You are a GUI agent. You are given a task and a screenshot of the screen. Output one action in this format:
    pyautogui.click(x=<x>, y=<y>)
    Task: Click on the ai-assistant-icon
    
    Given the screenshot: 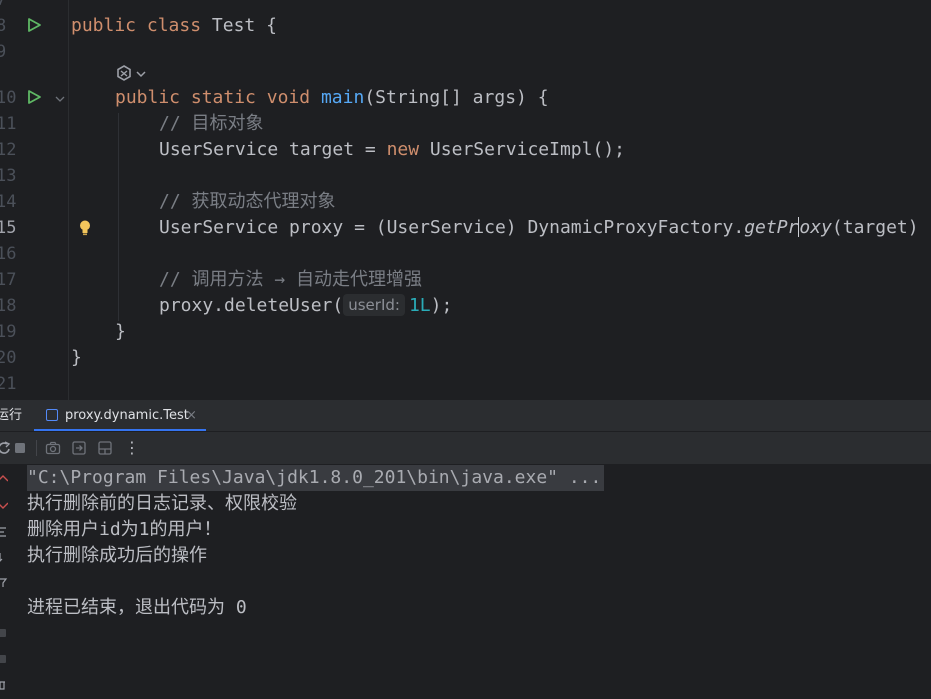 What is the action you would take?
    pyautogui.click(x=133, y=74)
    